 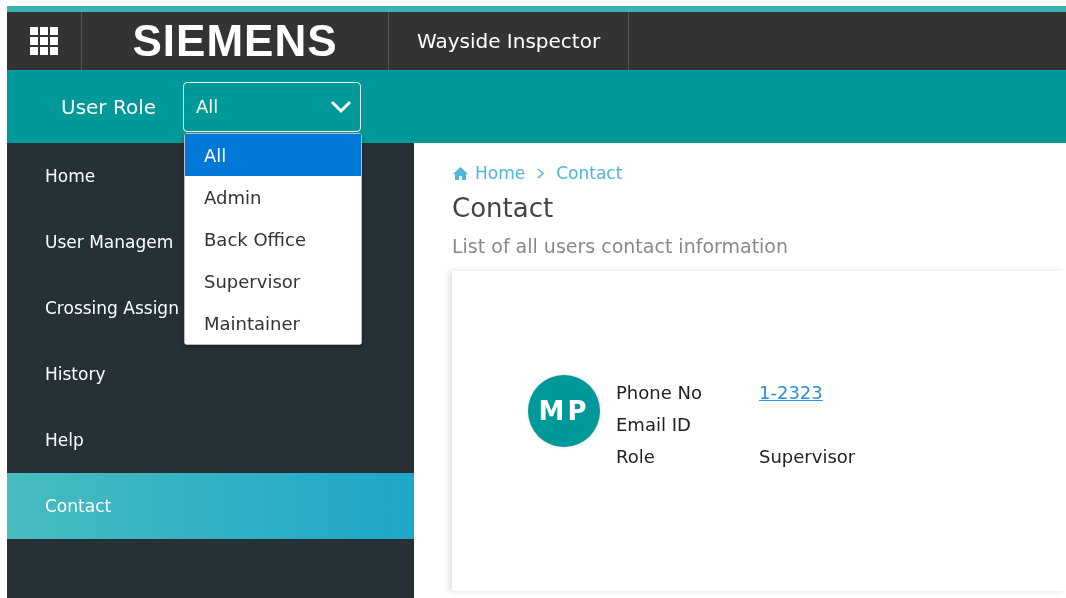 What do you see at coordinates (273, 197) in the screenshot?
I see `dropdown-option: Admin` at bounding box center [273, 197].